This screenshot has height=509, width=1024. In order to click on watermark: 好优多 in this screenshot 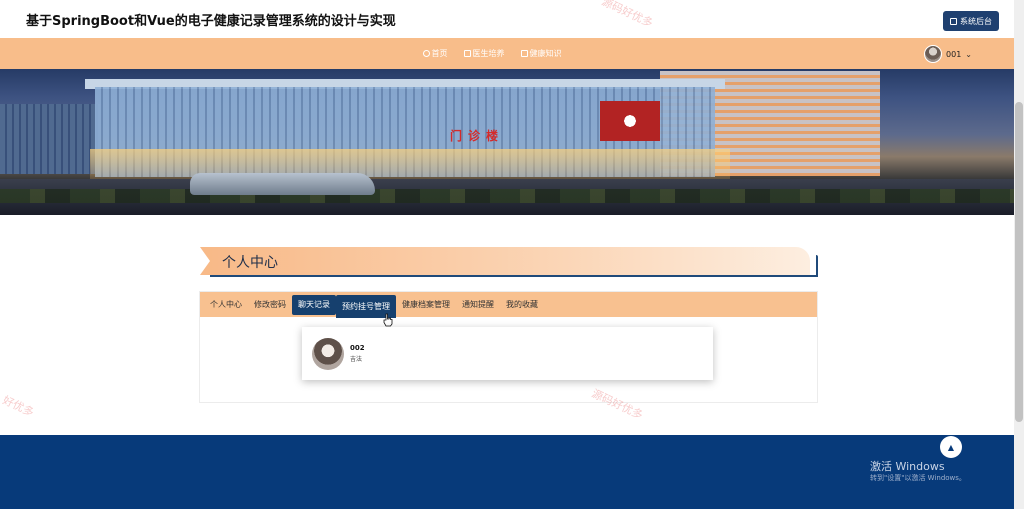, I will do `click(18, 406)`.